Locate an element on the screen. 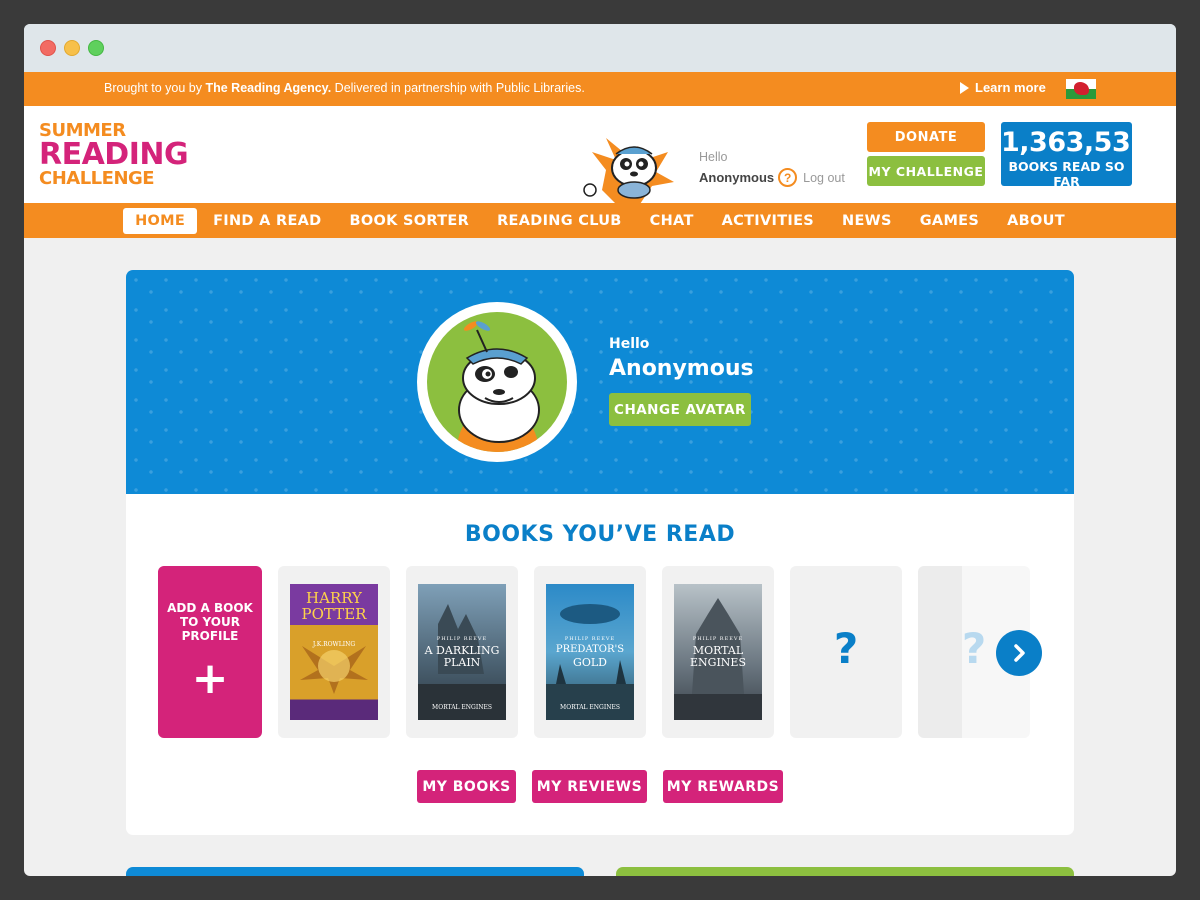  books-section-title: BOOKS YOU’VE READ is located at coordinates (600, 534).